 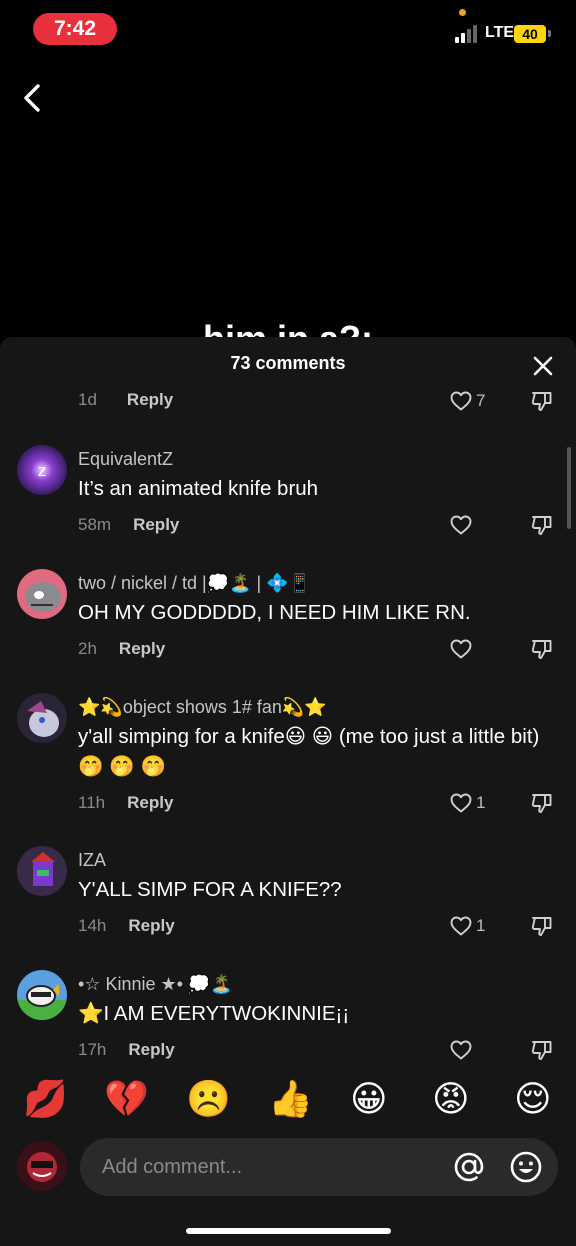 What do you see at coordinates (155, 984) in the screenshot?
I see `comment-username: •☆ Kinnie ★• 💭🏝️` at bounding box center [155, 984].